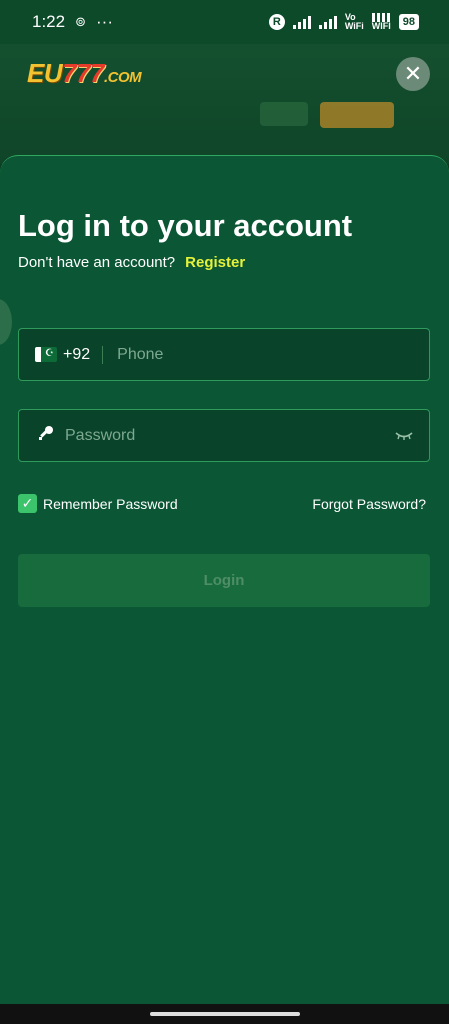 This screenshot has height=1024, width=449. I want to click on register-link: Register, so click(215, 262).